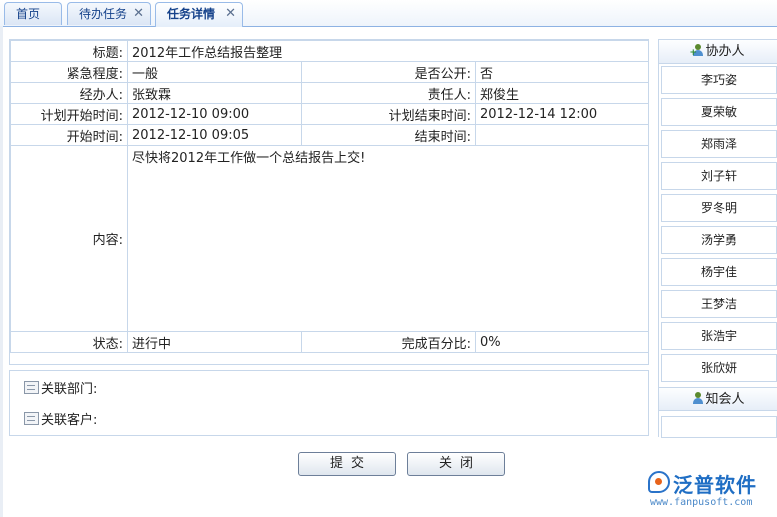 This screenshot has height=517, width=777. Describe the element at coordinates (388, 13) in the screenshot. I see `tab-bar: 首页 待办任务 ✕ 任务详情 ✕` at that location.